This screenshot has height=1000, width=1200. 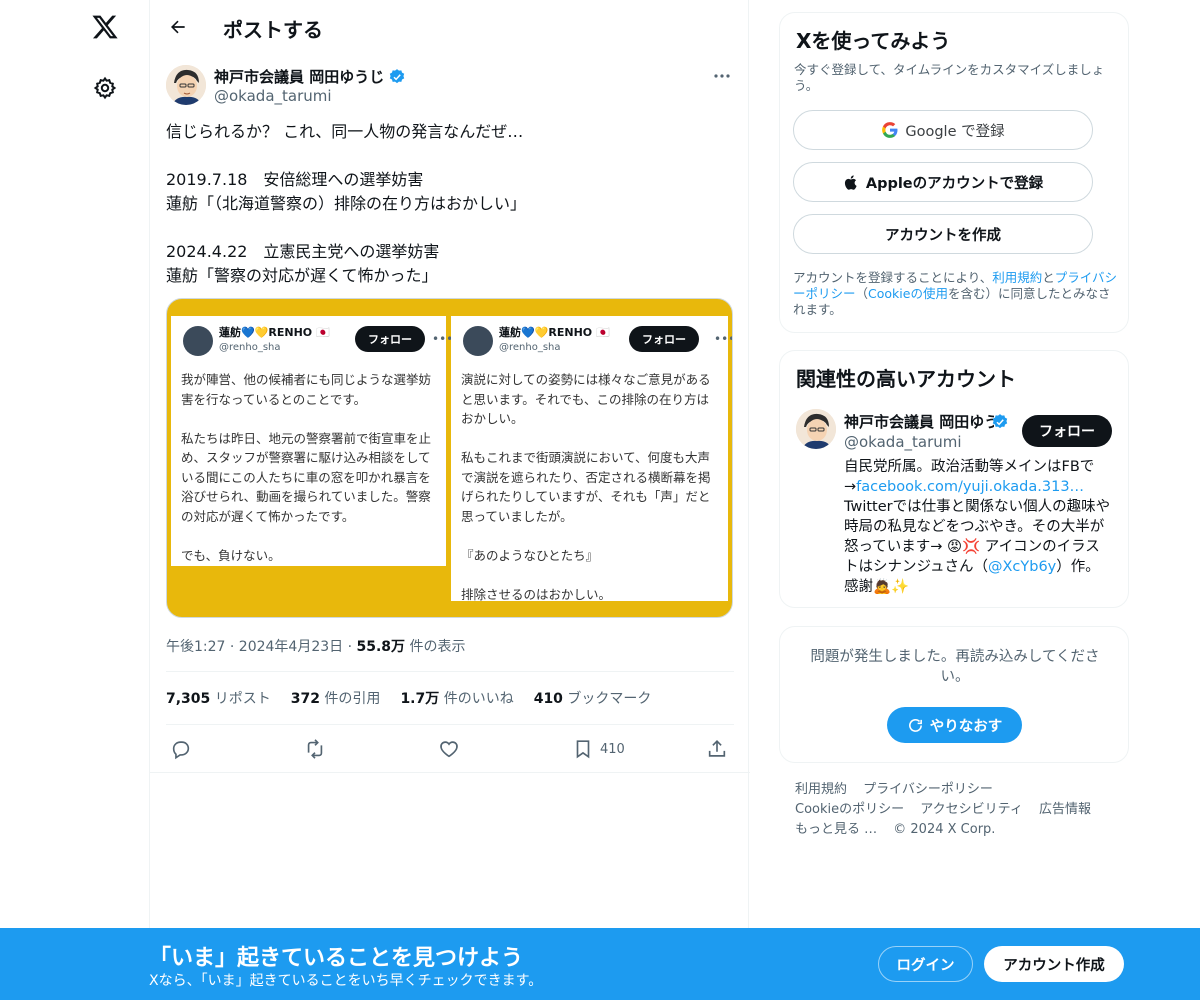 I want to click on quotes-stat: 372 件の引用, so click(x=336, y=698).